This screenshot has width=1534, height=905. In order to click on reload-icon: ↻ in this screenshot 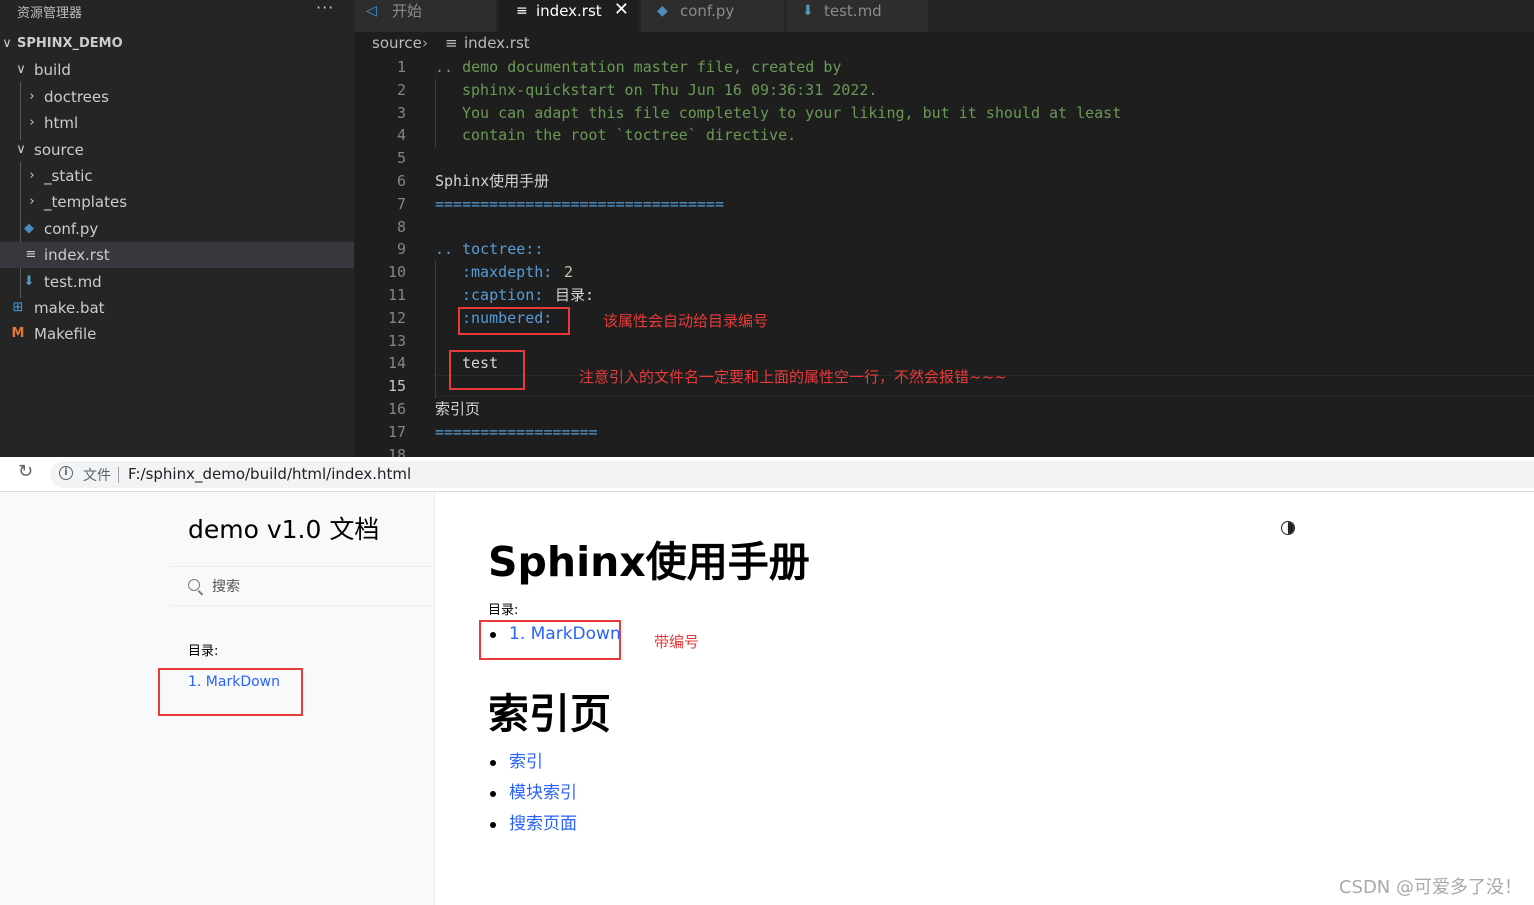, I will do `click(25, 471)`.